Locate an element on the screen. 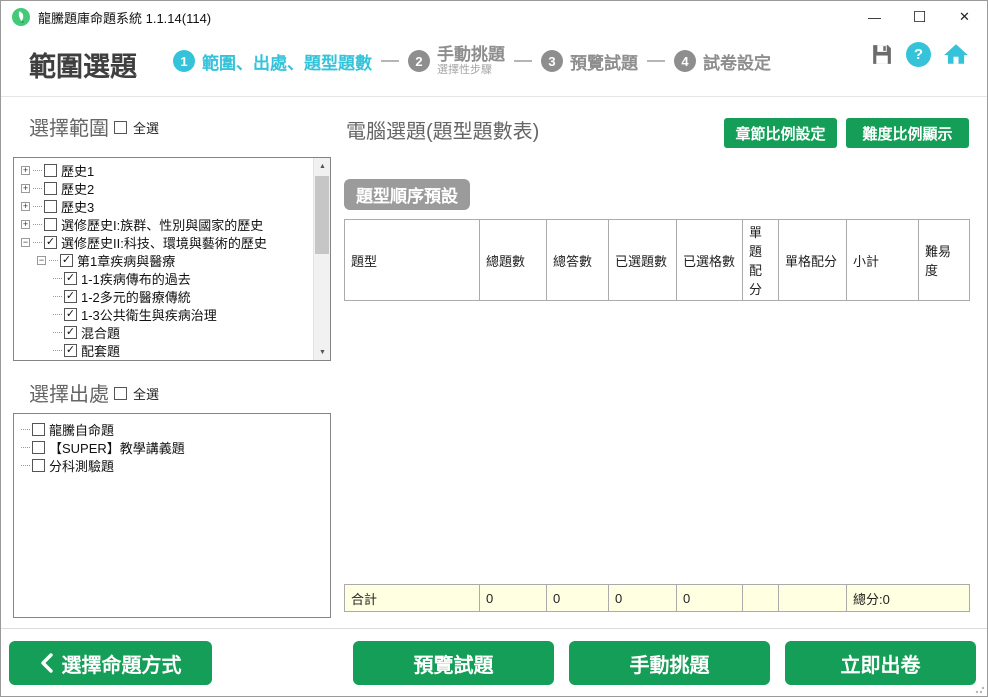  difficulty-ratio-button: 難度比例顯示 is located at coordinates (907, 133).